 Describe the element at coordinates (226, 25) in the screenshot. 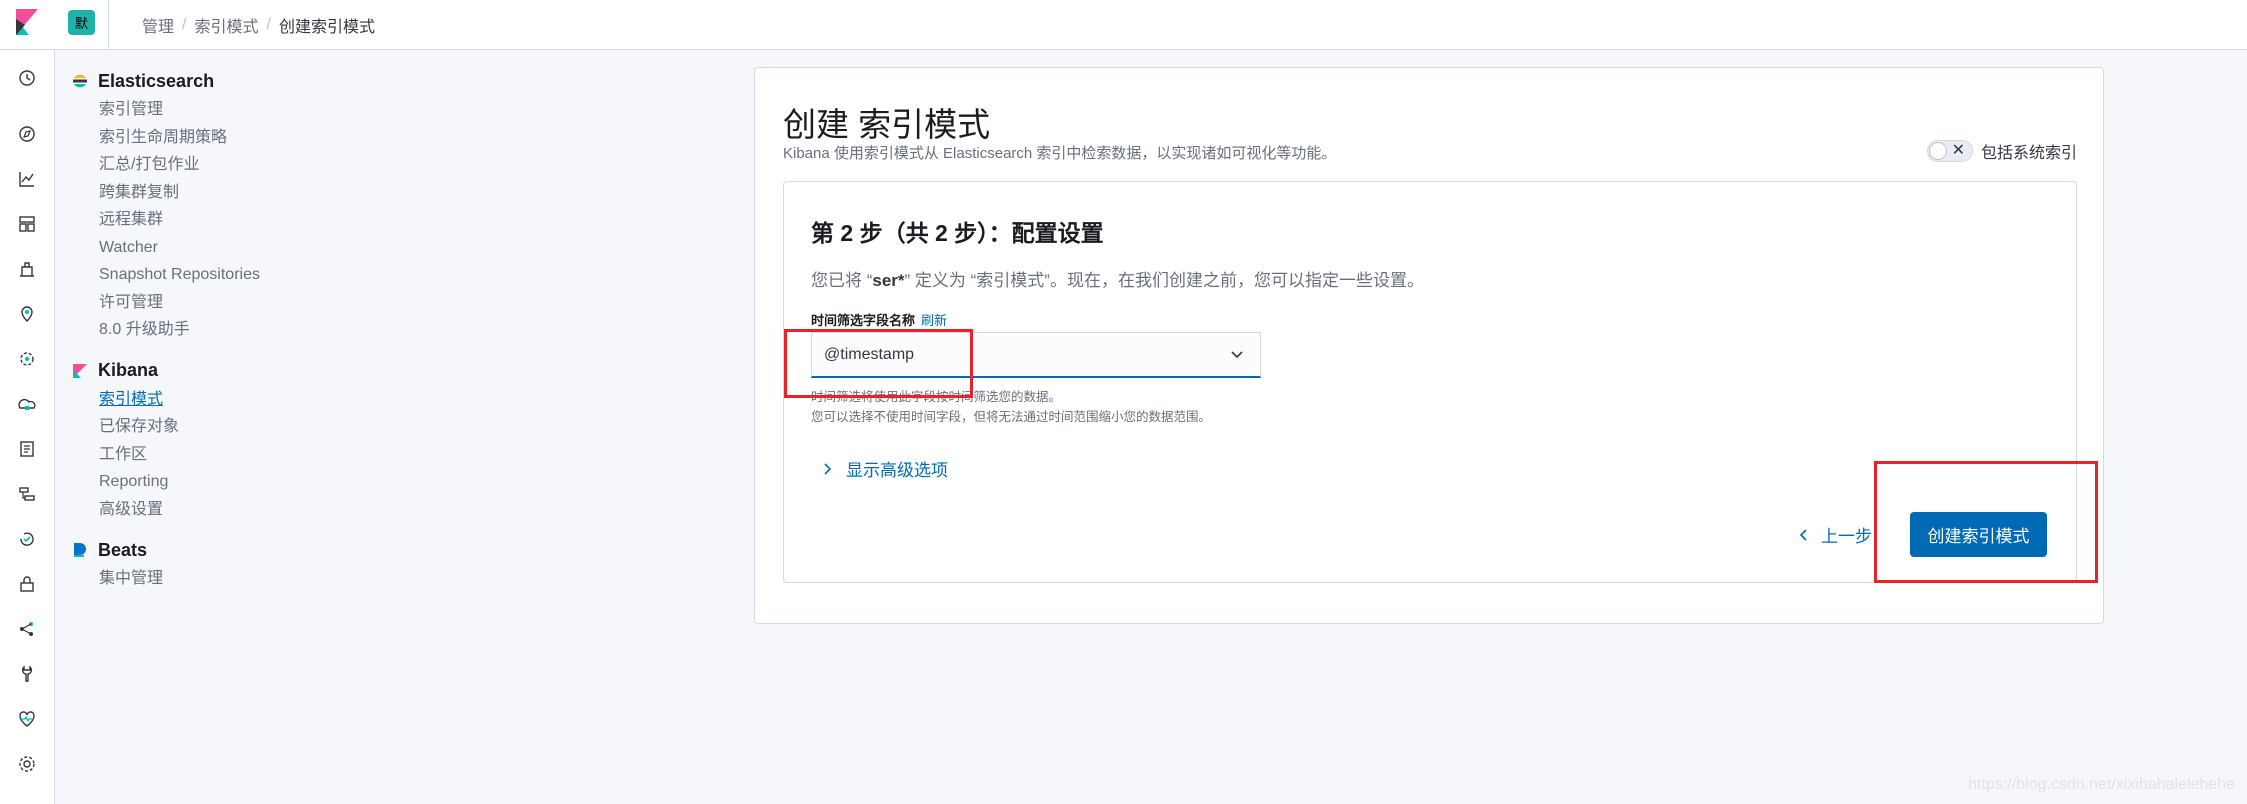

I see `breadcrumb-index-patterns: 索引模式` at that location.